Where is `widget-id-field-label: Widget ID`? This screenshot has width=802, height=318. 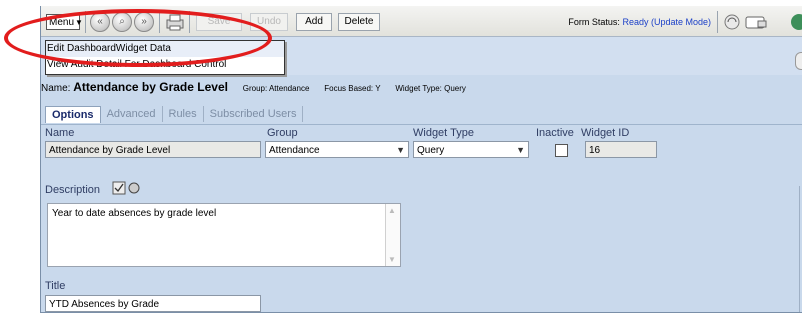
widget-id-field-label: Widget ID is located at coordinates (605, 133).